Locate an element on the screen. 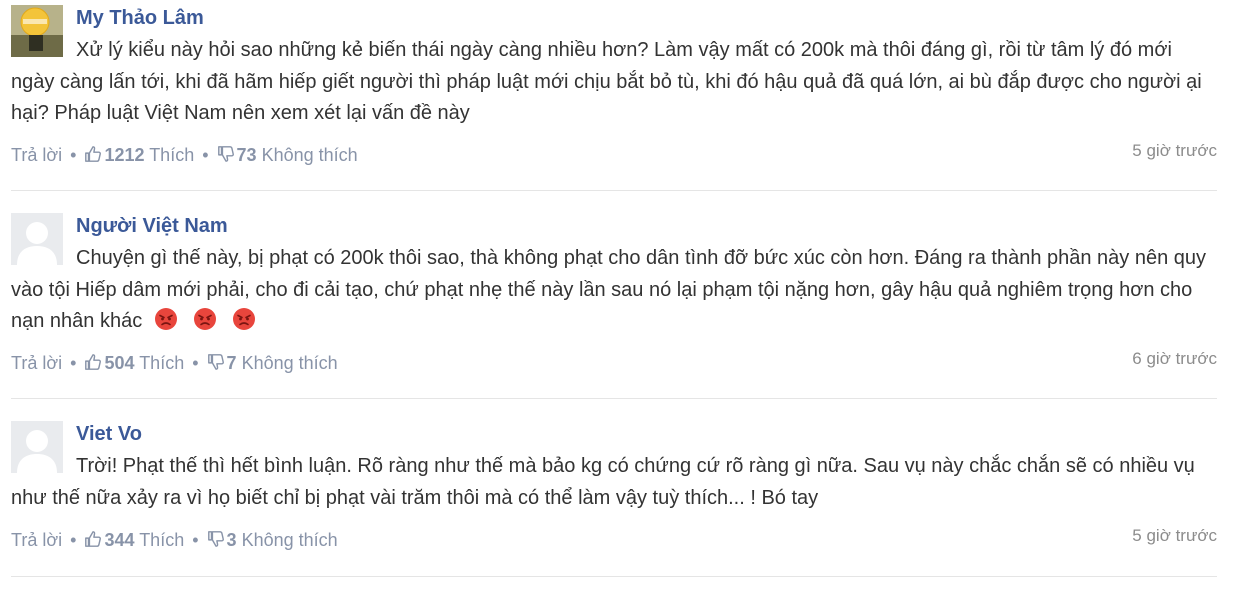  comment-actions: Trả lời • 1212 Thích • 73 Không thích is located at coordinates (184, 155).